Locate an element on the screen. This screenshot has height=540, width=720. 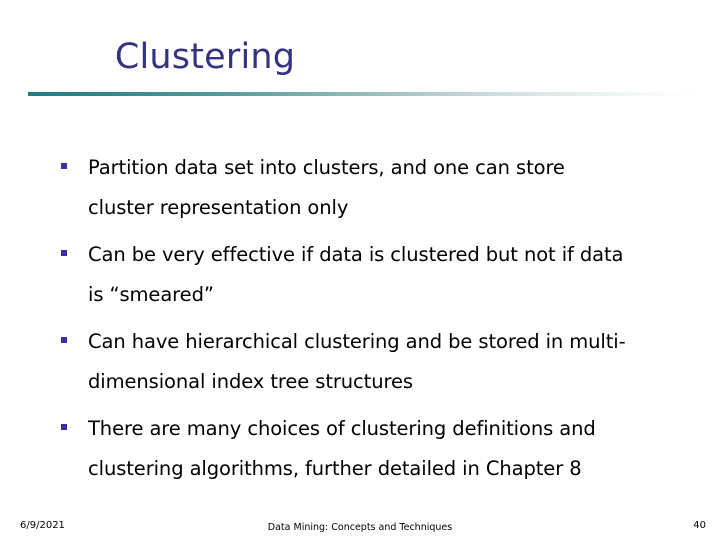
title-divider-rule is located at coordinates (364, 94).